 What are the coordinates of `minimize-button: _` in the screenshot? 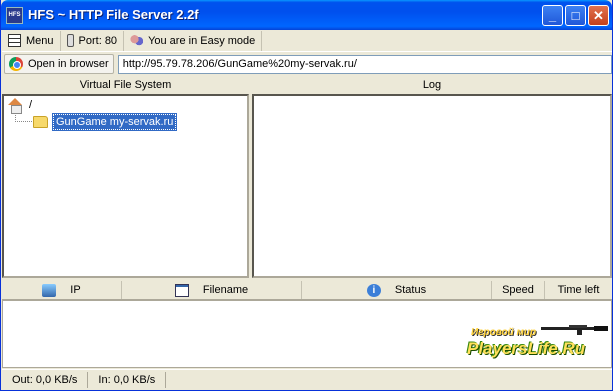 It's located at (552, 15).